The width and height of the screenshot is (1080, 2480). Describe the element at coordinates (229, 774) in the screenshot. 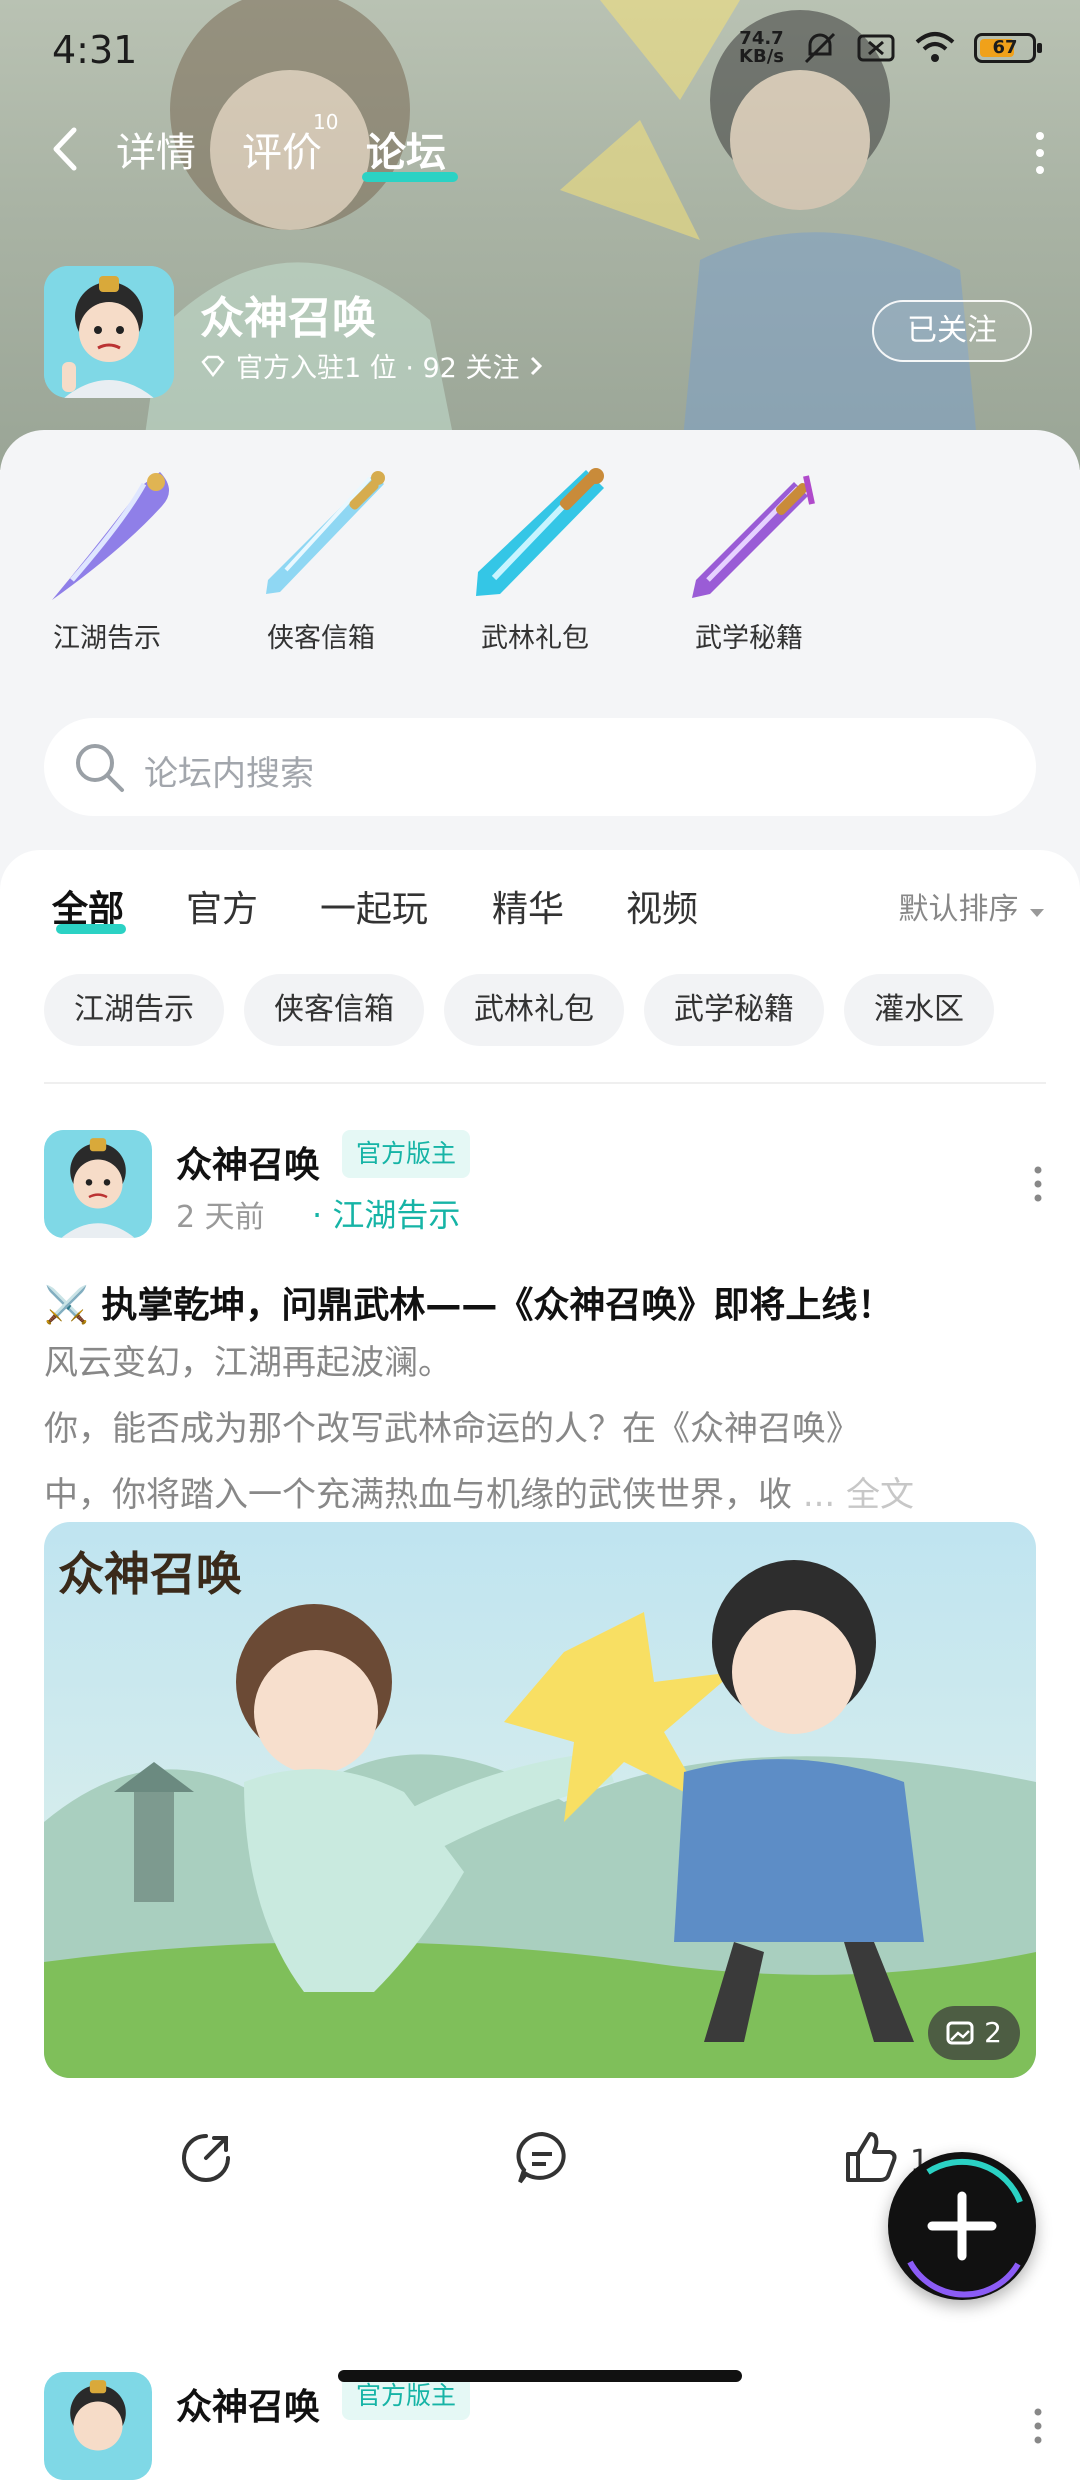

I see `search-placeholder: 论坛内搜索` at that location.